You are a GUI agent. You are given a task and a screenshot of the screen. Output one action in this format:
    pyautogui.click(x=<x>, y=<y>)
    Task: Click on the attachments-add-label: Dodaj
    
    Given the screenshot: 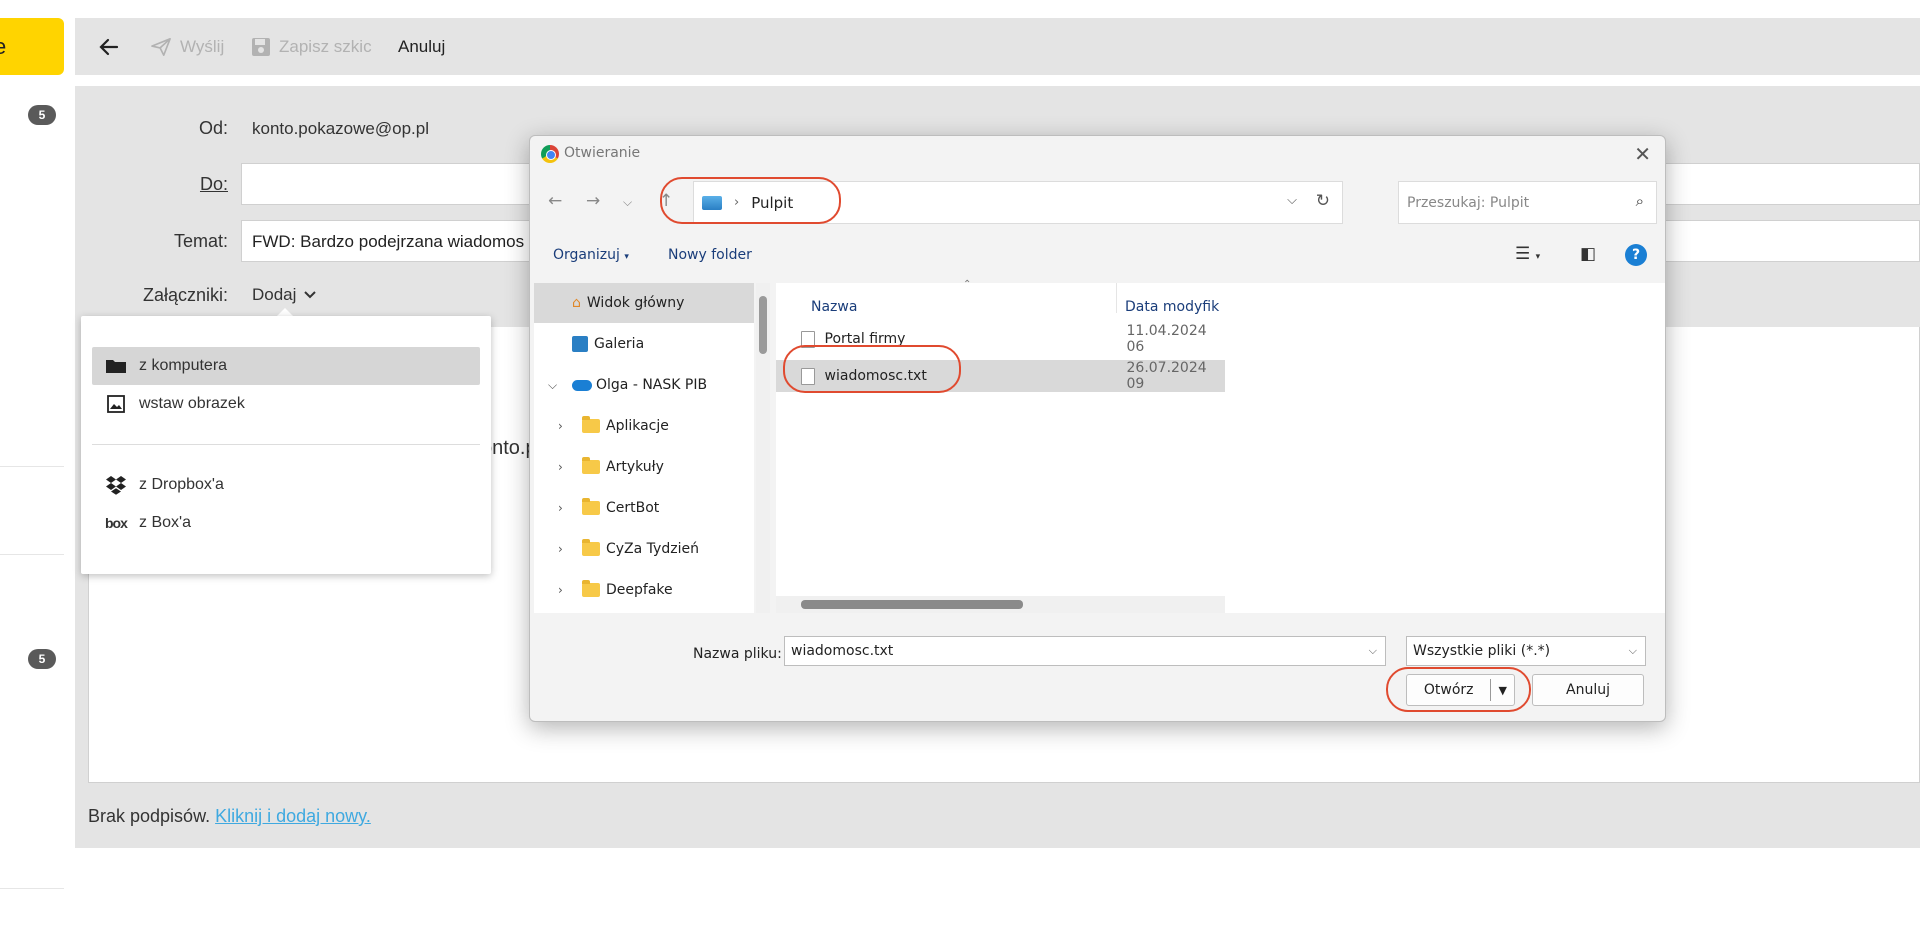 What is the action you would take?
    pyautogui.click(x=274, y=294)
    